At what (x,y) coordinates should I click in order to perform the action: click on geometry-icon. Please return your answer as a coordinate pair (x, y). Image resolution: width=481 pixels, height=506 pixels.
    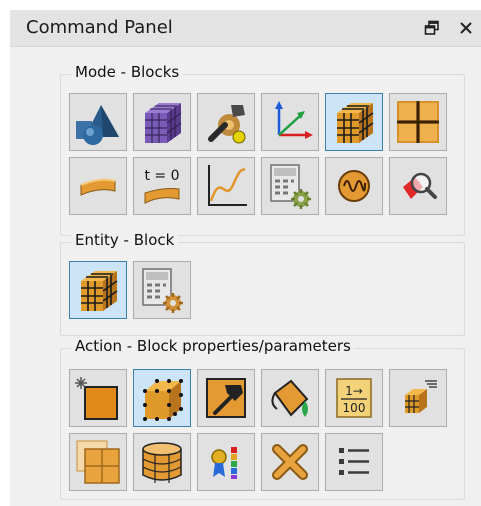
    Looking at the image, I should click on (97, 125).